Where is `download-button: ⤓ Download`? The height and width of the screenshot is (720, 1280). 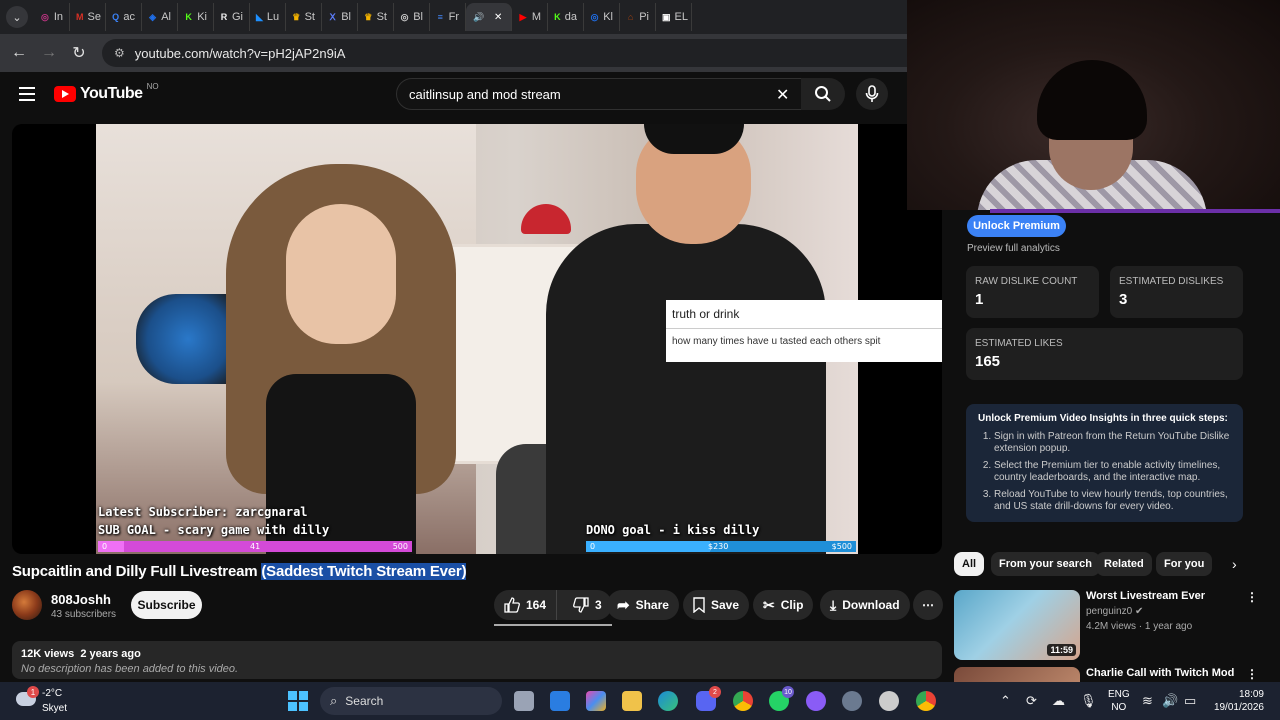 download-button: ⤓ Download is located at coordinates (865, 605).